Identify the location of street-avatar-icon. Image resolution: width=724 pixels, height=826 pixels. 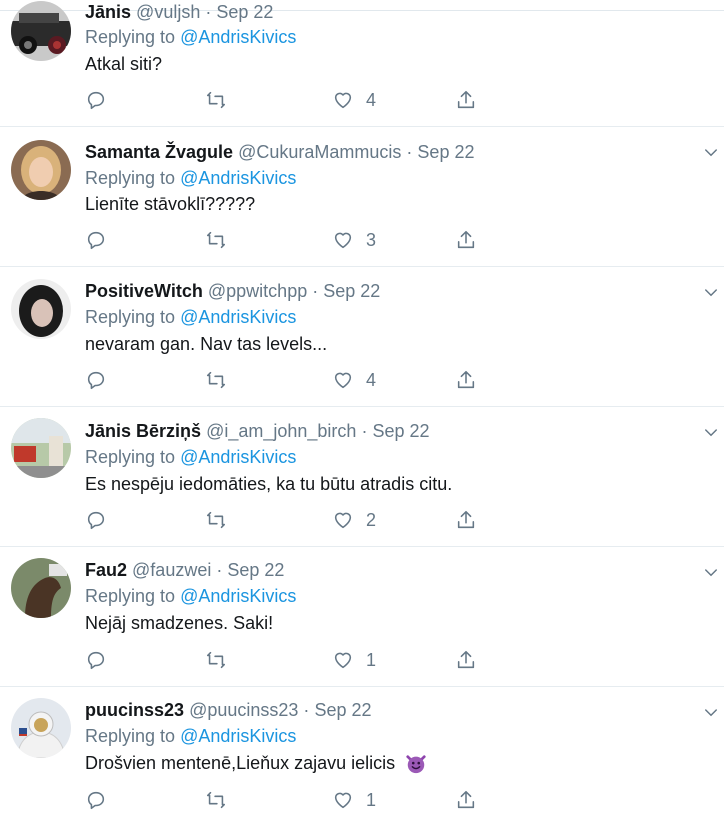
(41, 448).